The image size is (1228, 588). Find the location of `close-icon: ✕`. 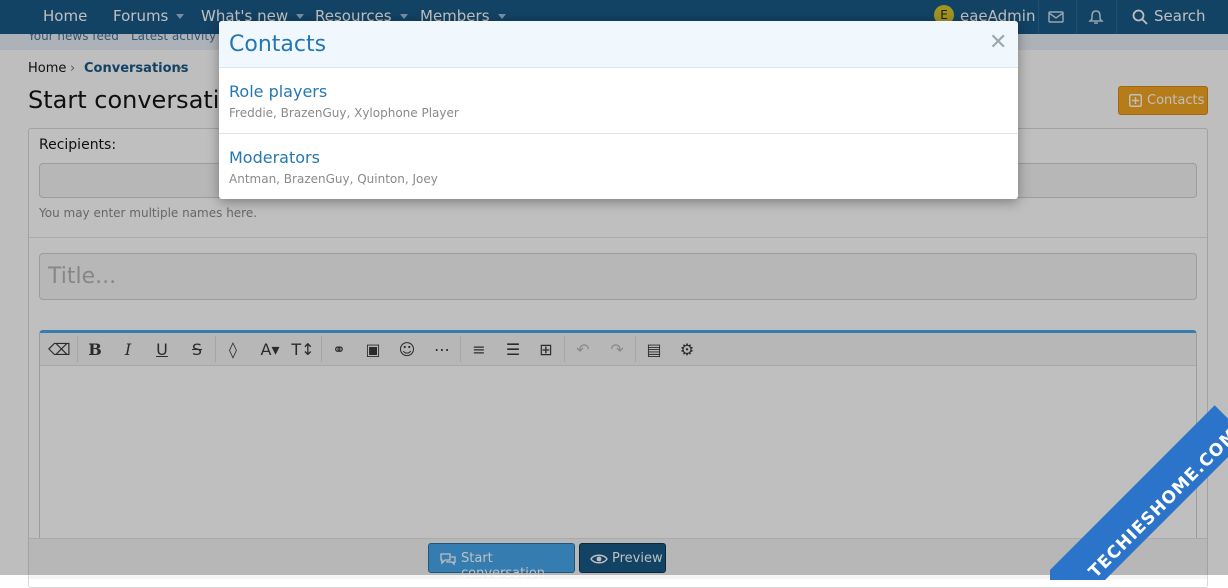

close-icon: ✕ is located at coordinates (998, 43).